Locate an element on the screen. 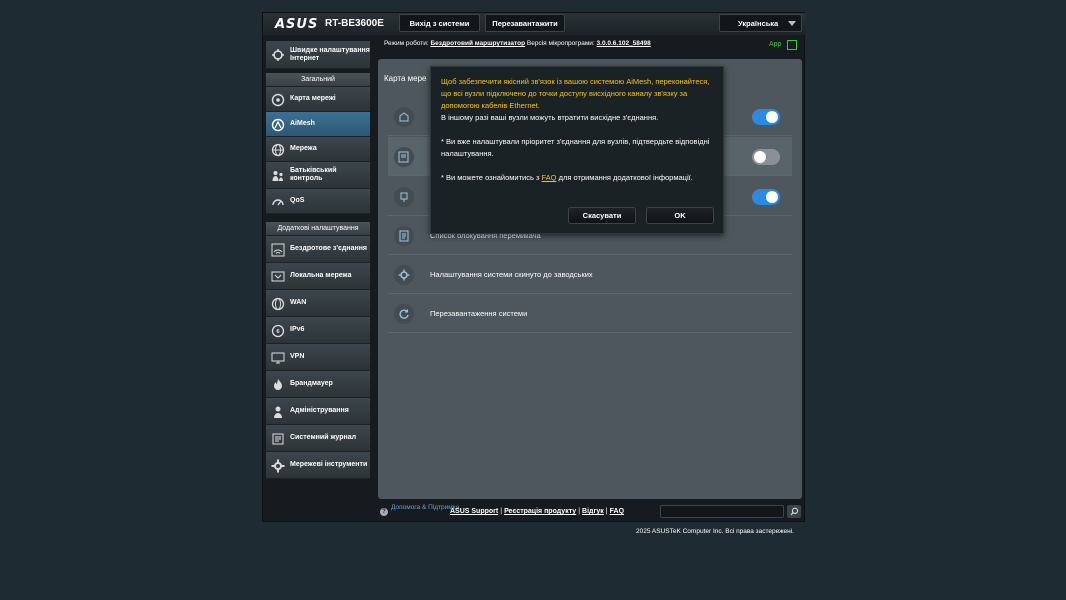 The image size is (1066, 600). parental-icon is located at coordinates (277, 175).